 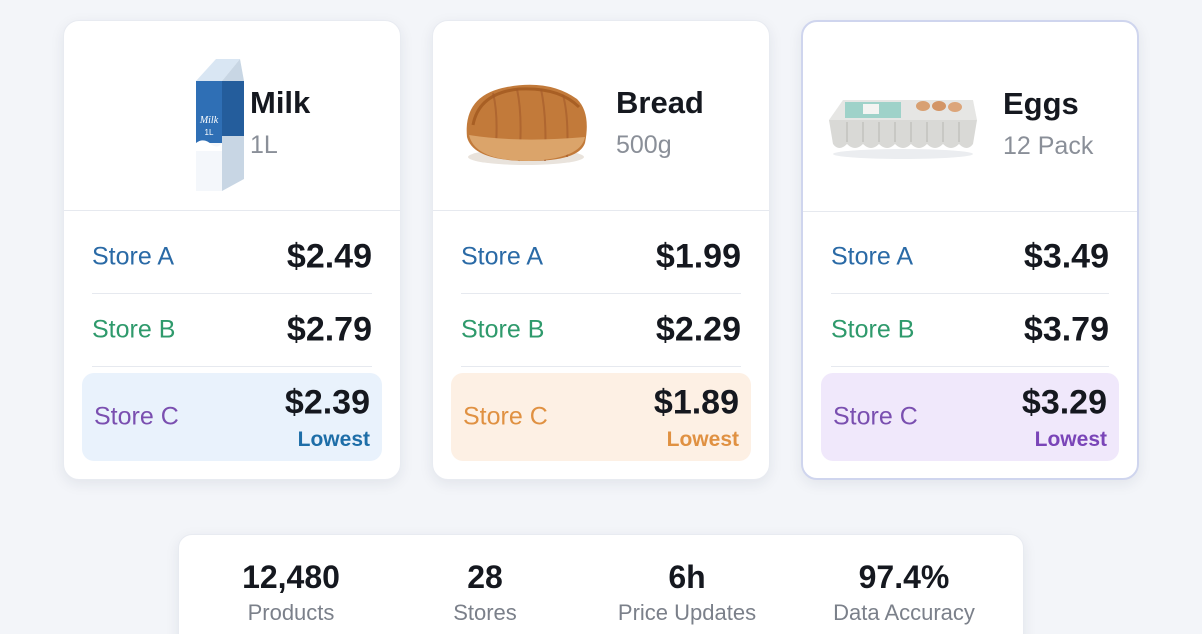 I want to click on price-value: $3.79, so click(x=1066, y=329).